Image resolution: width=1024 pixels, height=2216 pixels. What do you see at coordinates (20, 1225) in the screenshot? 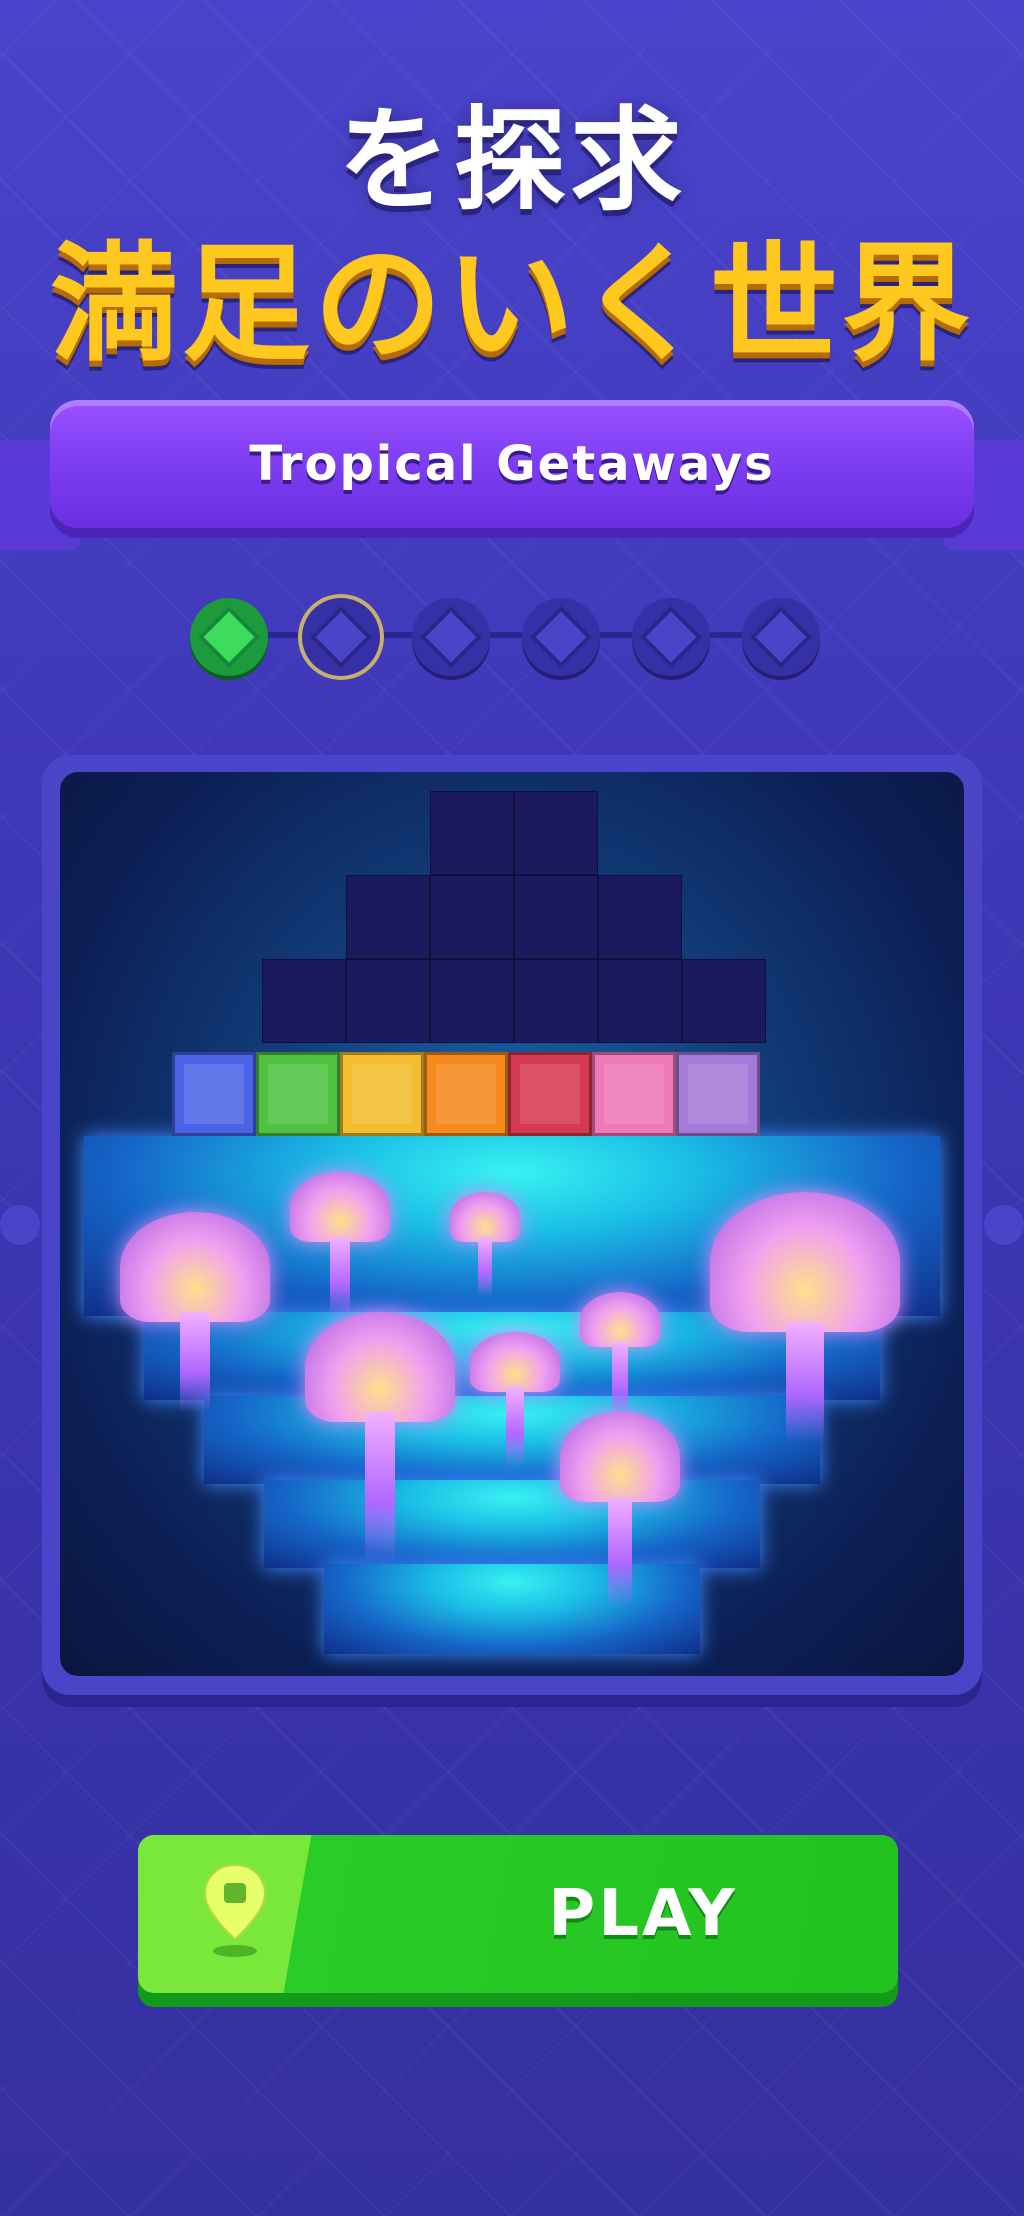
I see `frame-notch-left` at bounding box center [20, 1225].